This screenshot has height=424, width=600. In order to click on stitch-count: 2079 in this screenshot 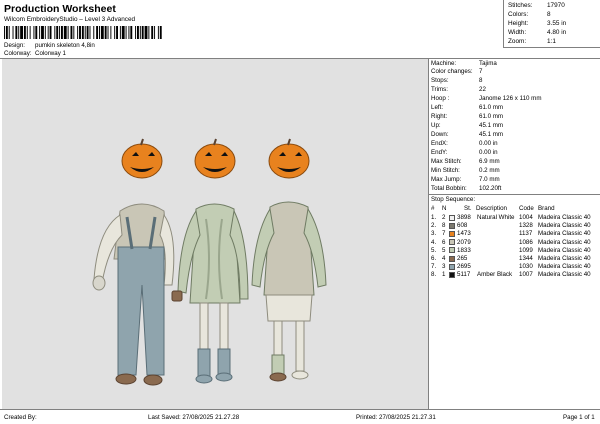, I will do `click(464, 242)`.